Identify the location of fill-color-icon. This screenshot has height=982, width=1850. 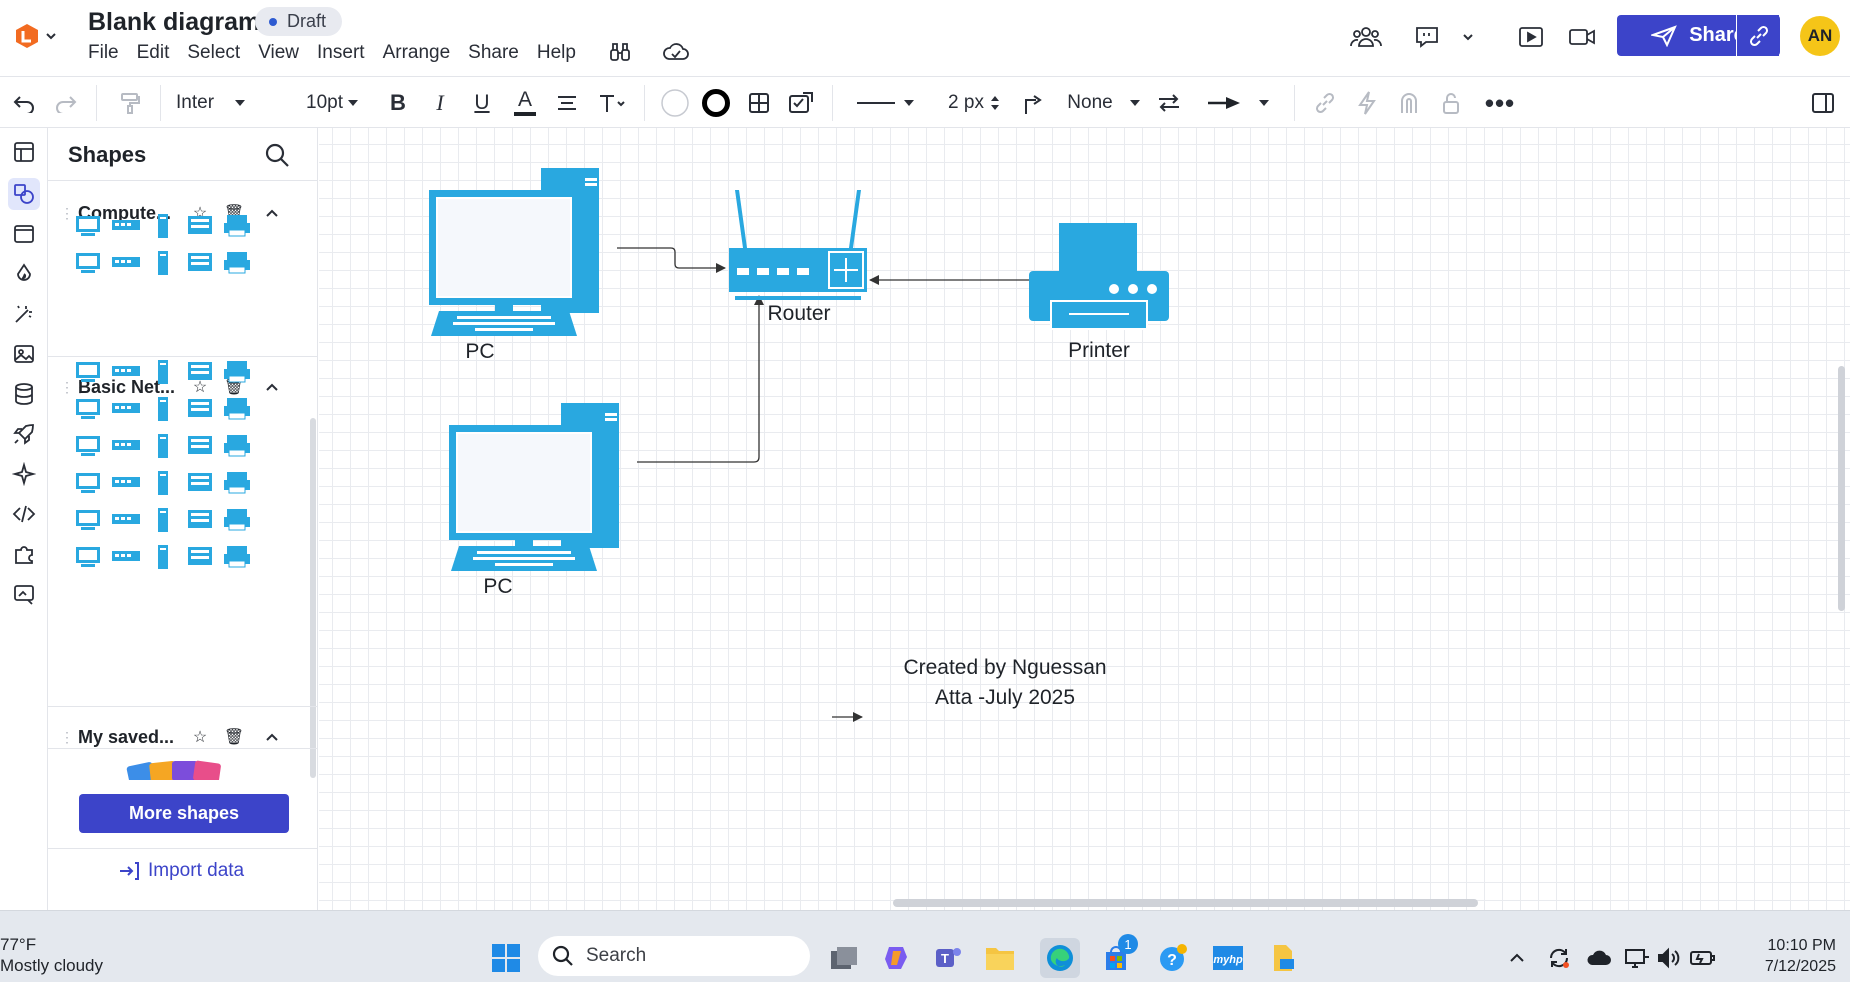
(675, 103).